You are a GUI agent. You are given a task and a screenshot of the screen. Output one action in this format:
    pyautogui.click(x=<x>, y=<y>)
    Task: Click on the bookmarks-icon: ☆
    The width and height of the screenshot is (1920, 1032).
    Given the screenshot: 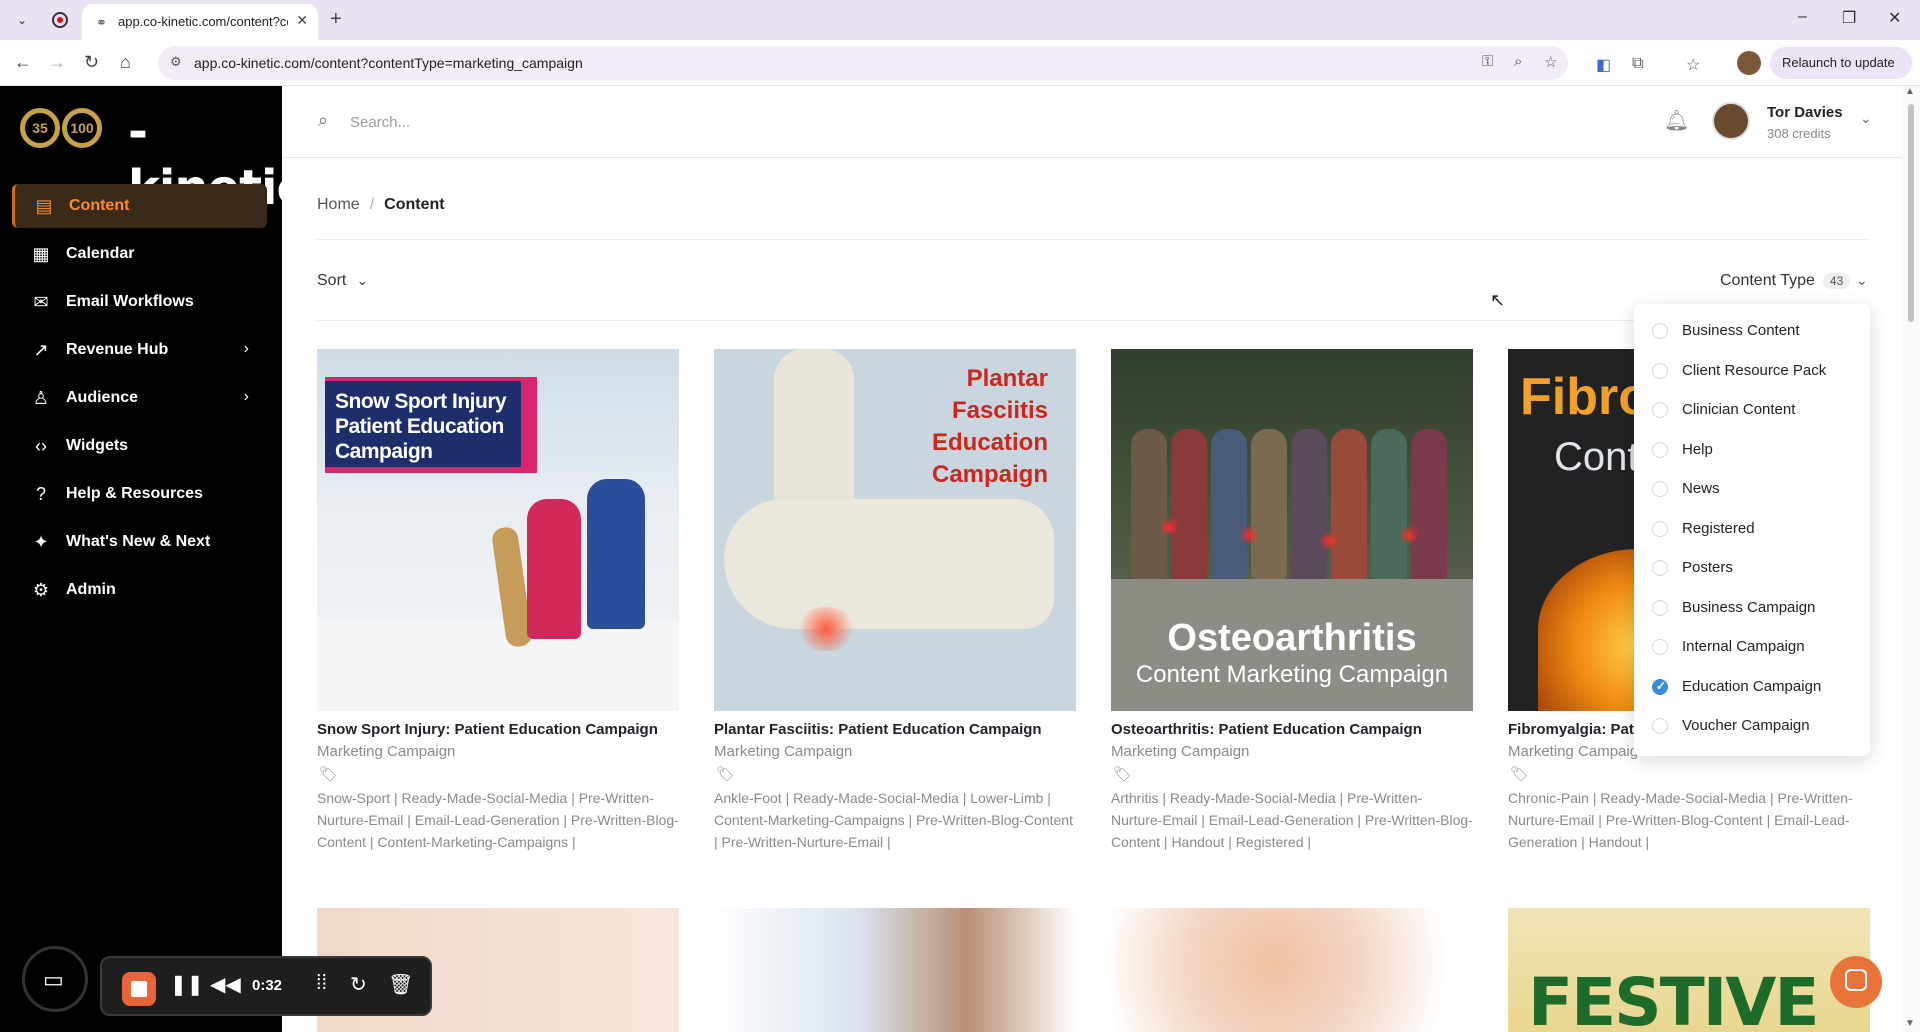 What is the action you would take?
    pyautogui.click(x=1693, y=65)
    